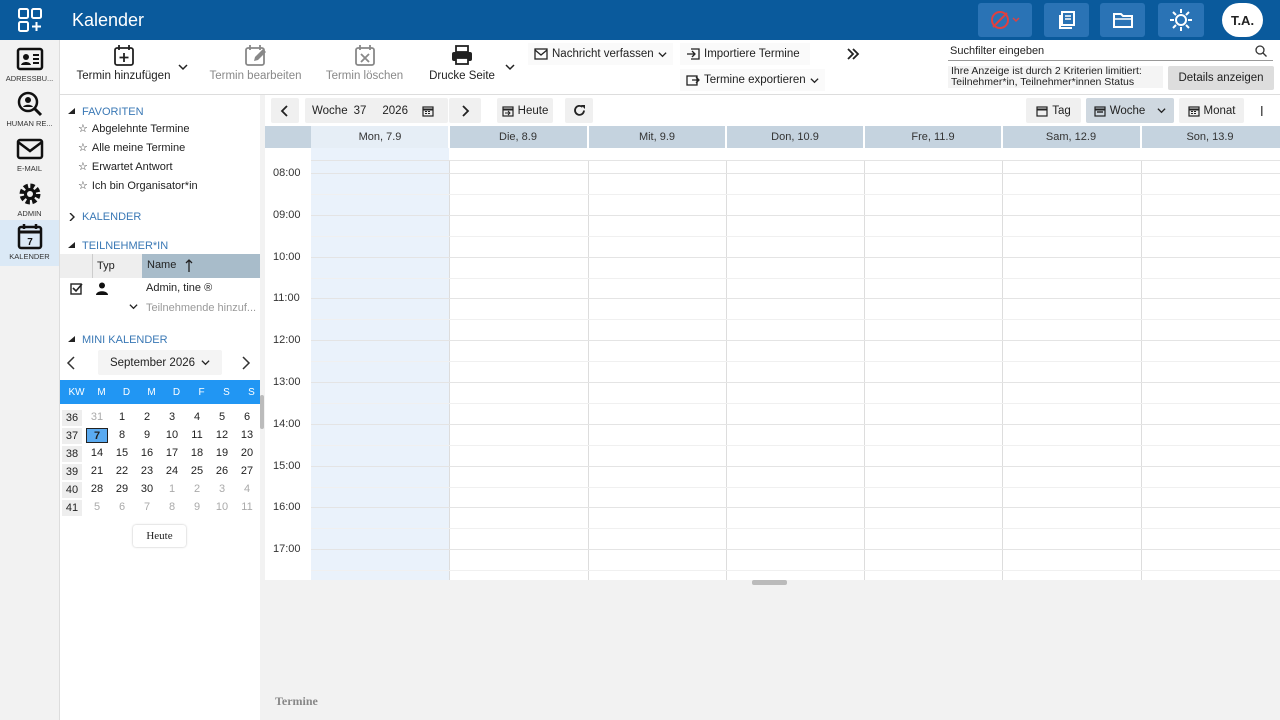 The width and height of the screenshot is (1280, 720). What do you see at coordinates (395, 111) in the screenshot?
I see `year-input: 2026` at bounding box center [395, 111].